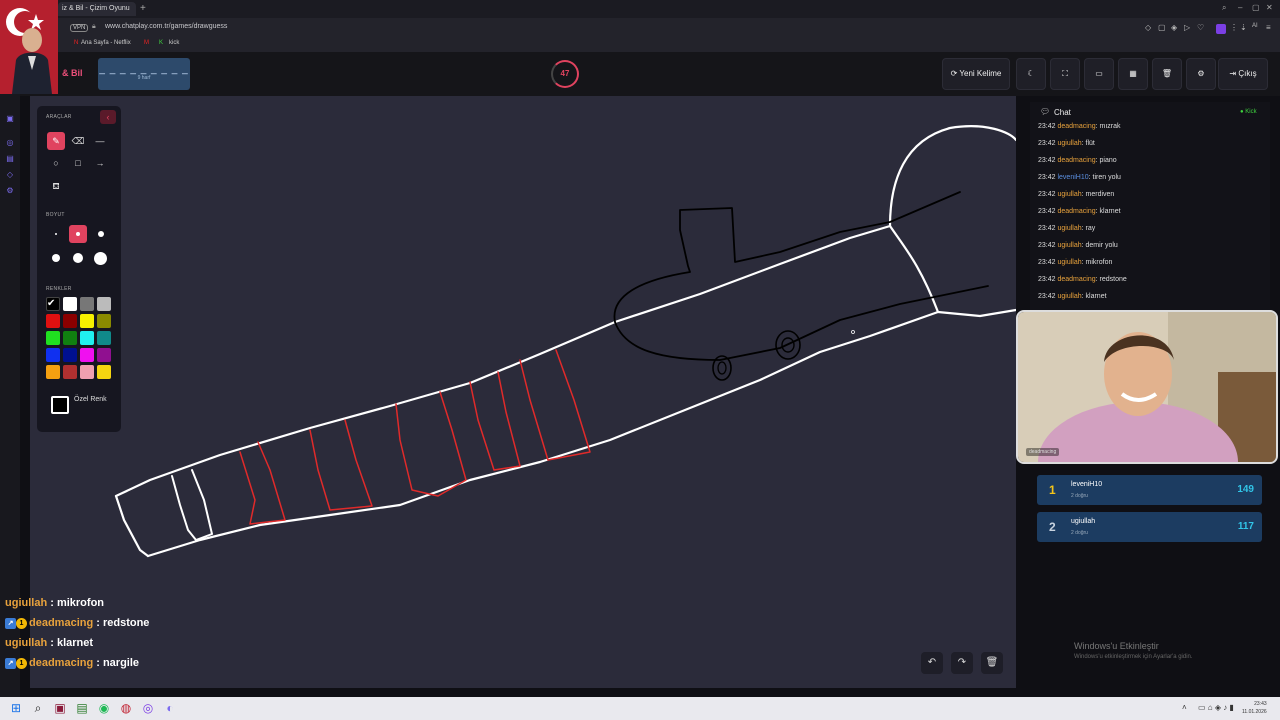  I want to click on app-logo: & Bil, so click(72, 73).